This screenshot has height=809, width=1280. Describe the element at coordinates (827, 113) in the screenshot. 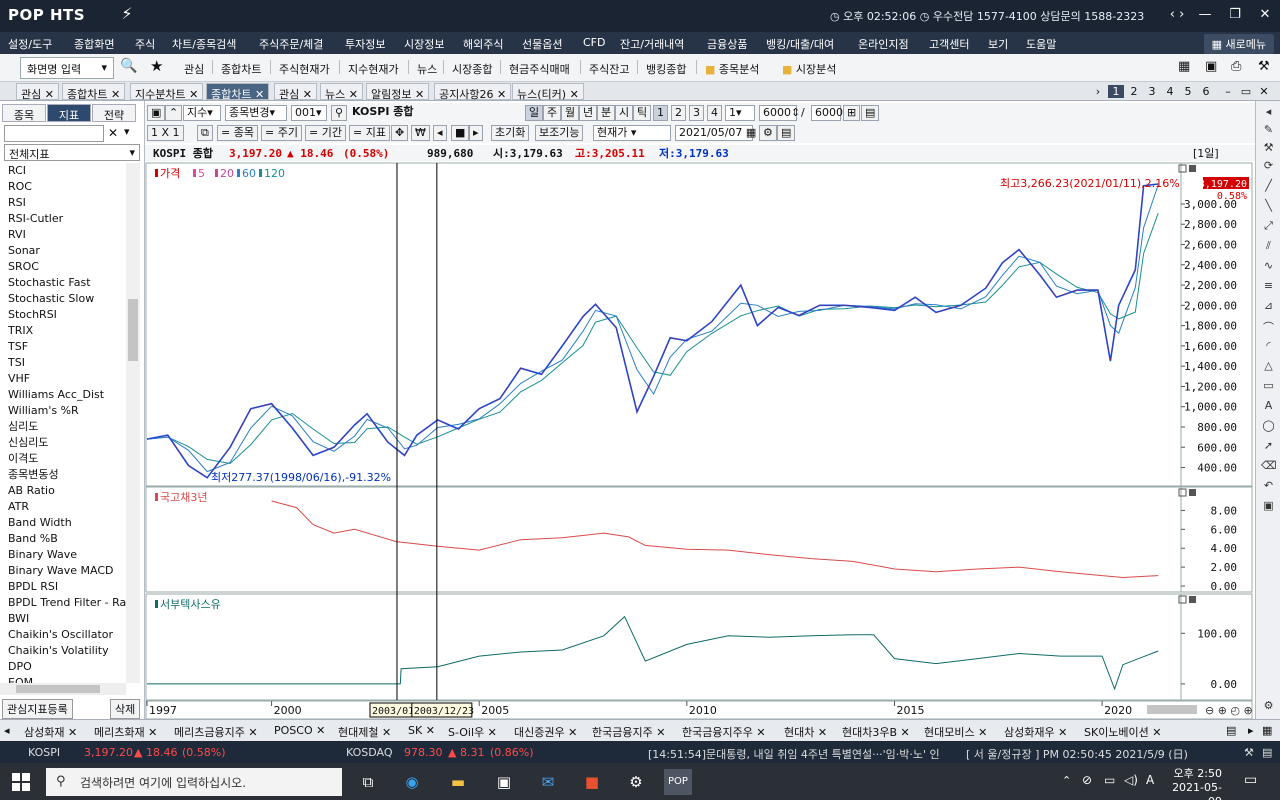

I see `count-input-2: 6000` at that location.